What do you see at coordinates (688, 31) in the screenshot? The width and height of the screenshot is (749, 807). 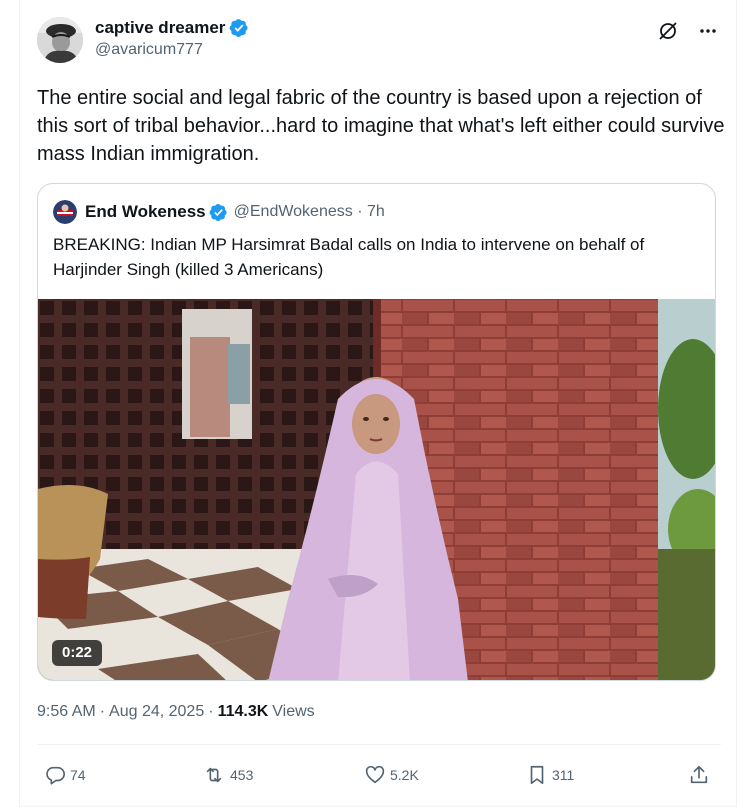 I see `tweet-top-actions` at bounding box center [688, 31].